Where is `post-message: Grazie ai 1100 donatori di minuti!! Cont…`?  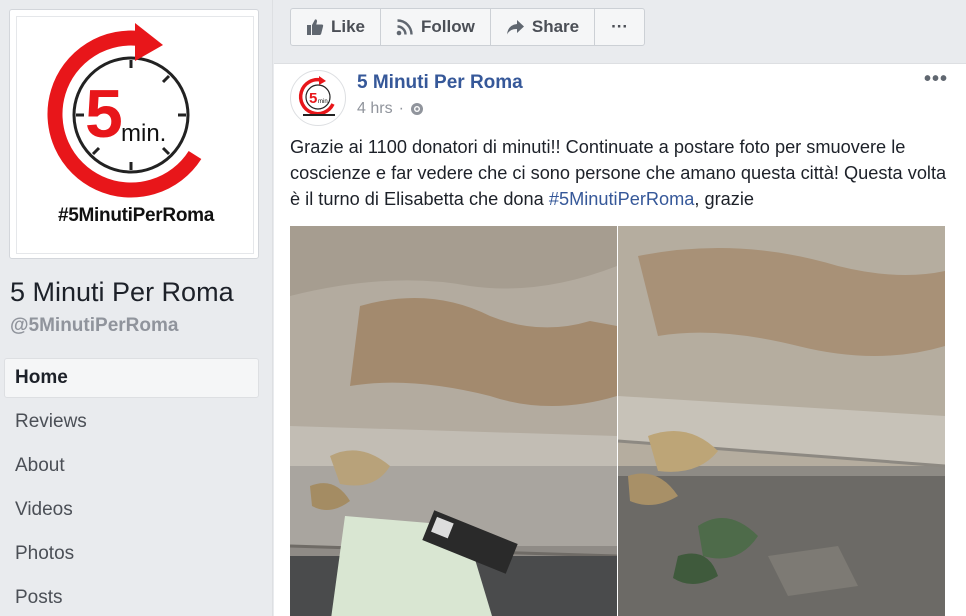 post-message: Grazie ai 1100 donatori di minuti!! Cont… is located at coordinates (620, 173).